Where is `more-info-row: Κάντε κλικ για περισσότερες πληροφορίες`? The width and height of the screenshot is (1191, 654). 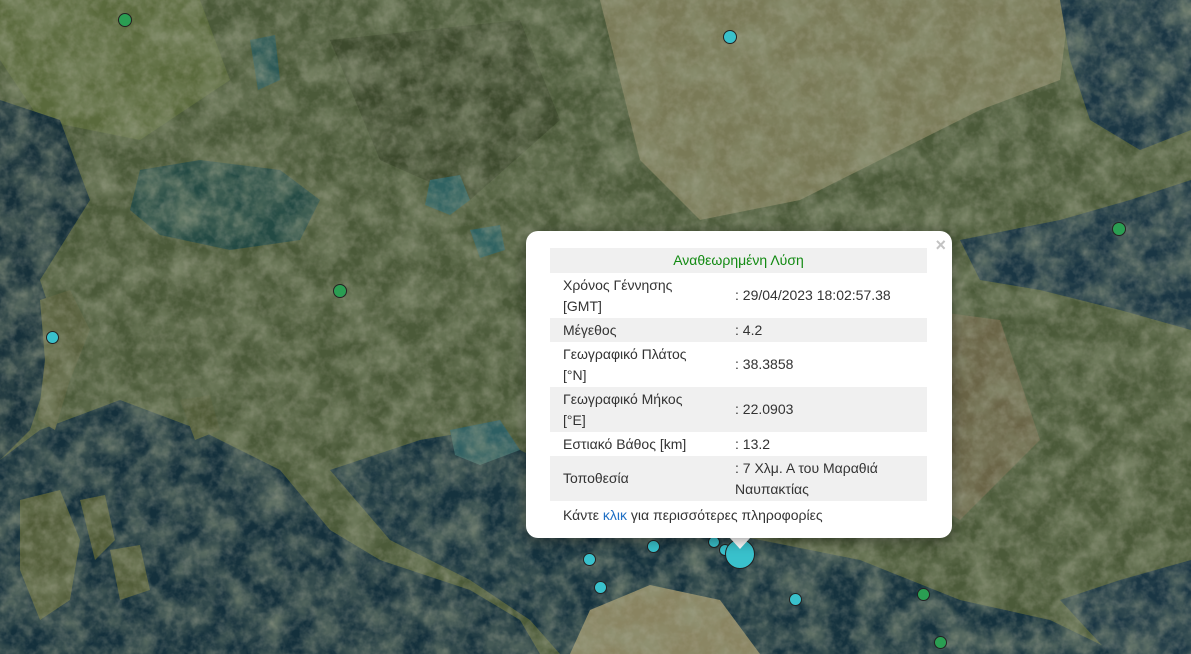
more-info-row: Κάντε κλικ για περισσότερες πληροφορίες is located at coordinates (738, 514).